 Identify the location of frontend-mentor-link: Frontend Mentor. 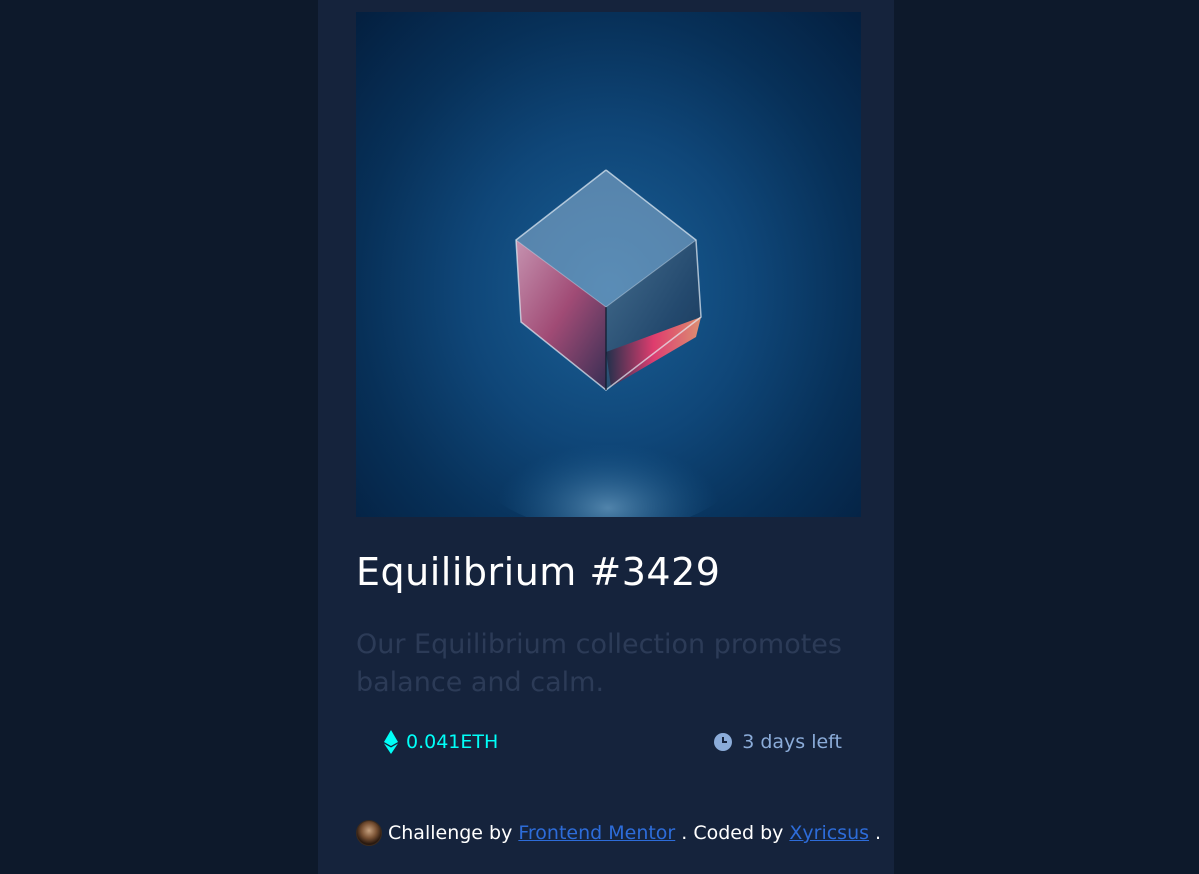
(596, 833).